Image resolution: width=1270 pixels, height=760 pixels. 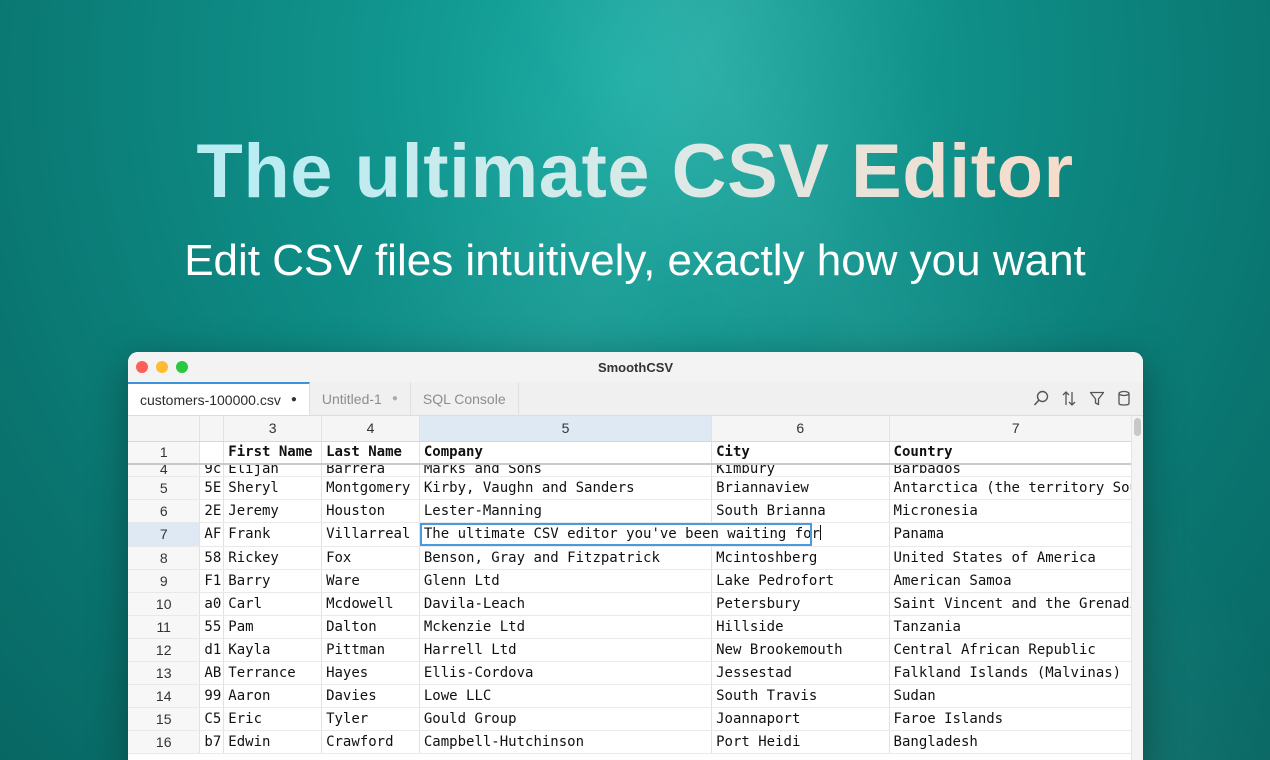 What do you see at coordinates (273, 673) in the screenshot?
I see `cell: Terrance` at bounding box center [273, 673].